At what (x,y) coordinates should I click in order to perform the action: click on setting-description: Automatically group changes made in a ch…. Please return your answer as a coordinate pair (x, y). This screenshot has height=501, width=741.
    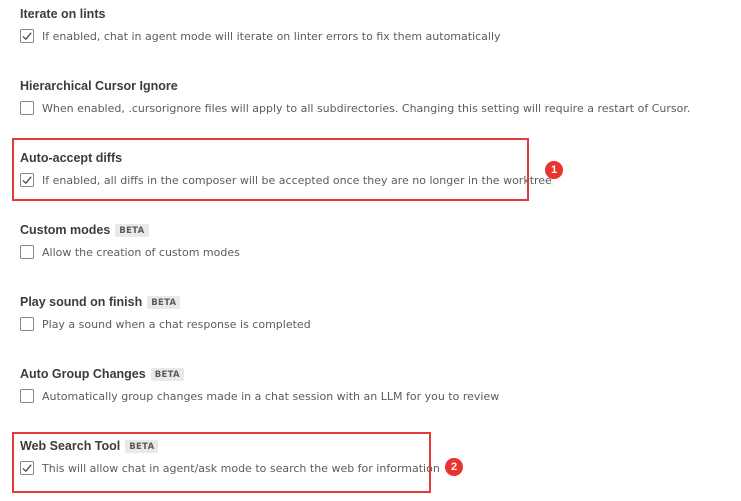
    Looking at the image, I should click on (271, 396).